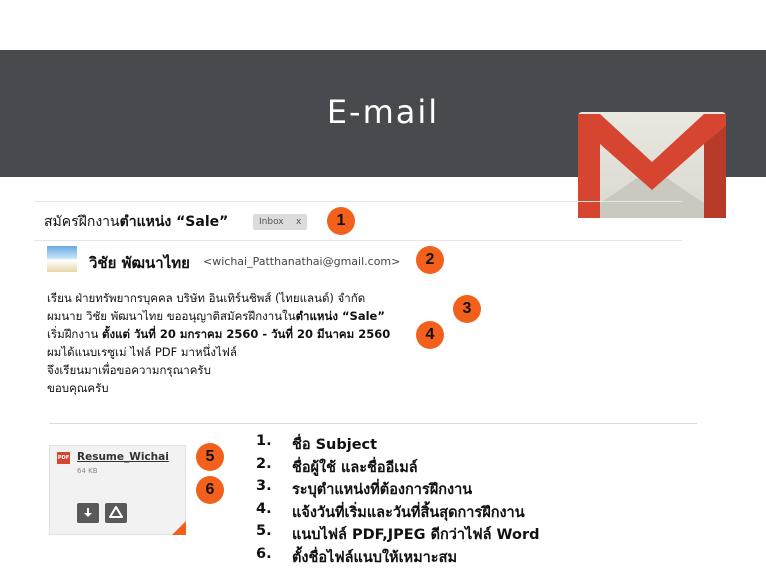  I want to click on step-text: ชื่อผู้ใช้ และชื่ออีเมล์, so click(355, 467).